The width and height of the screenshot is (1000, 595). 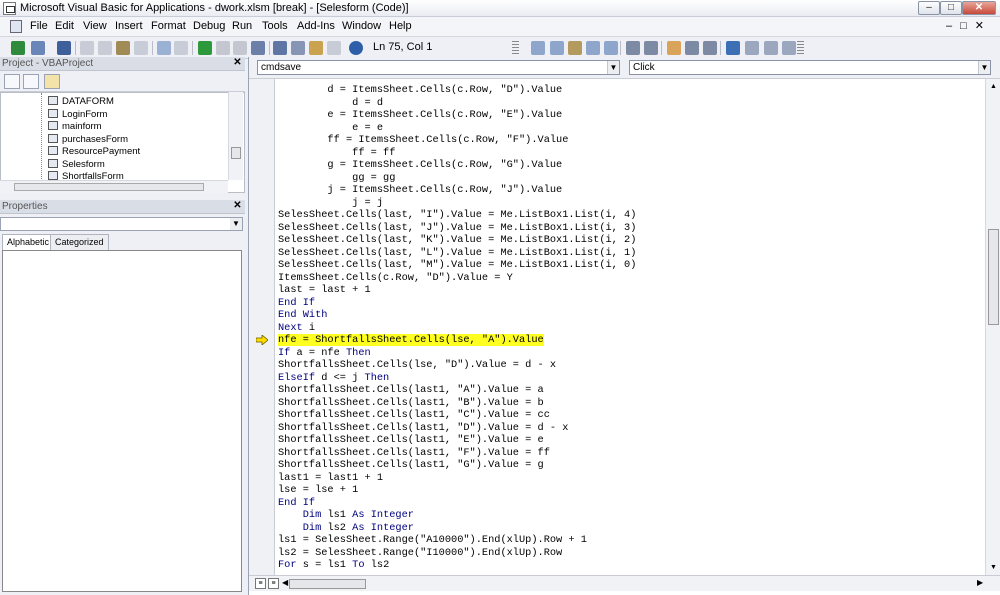 What do you see at coordinates (181, 48) in the screenshot?
I see `redo-icon` at bounding box center [181, 48].